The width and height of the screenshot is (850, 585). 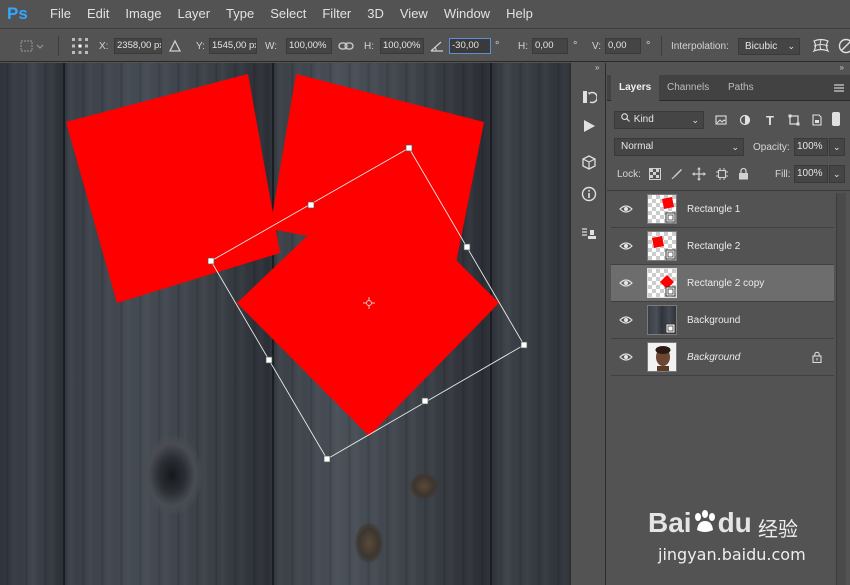 What do you see at coordinates (817, 120) in the screenshot?
I see `filter-smart-object-icon` at bounding box center [817, 120].